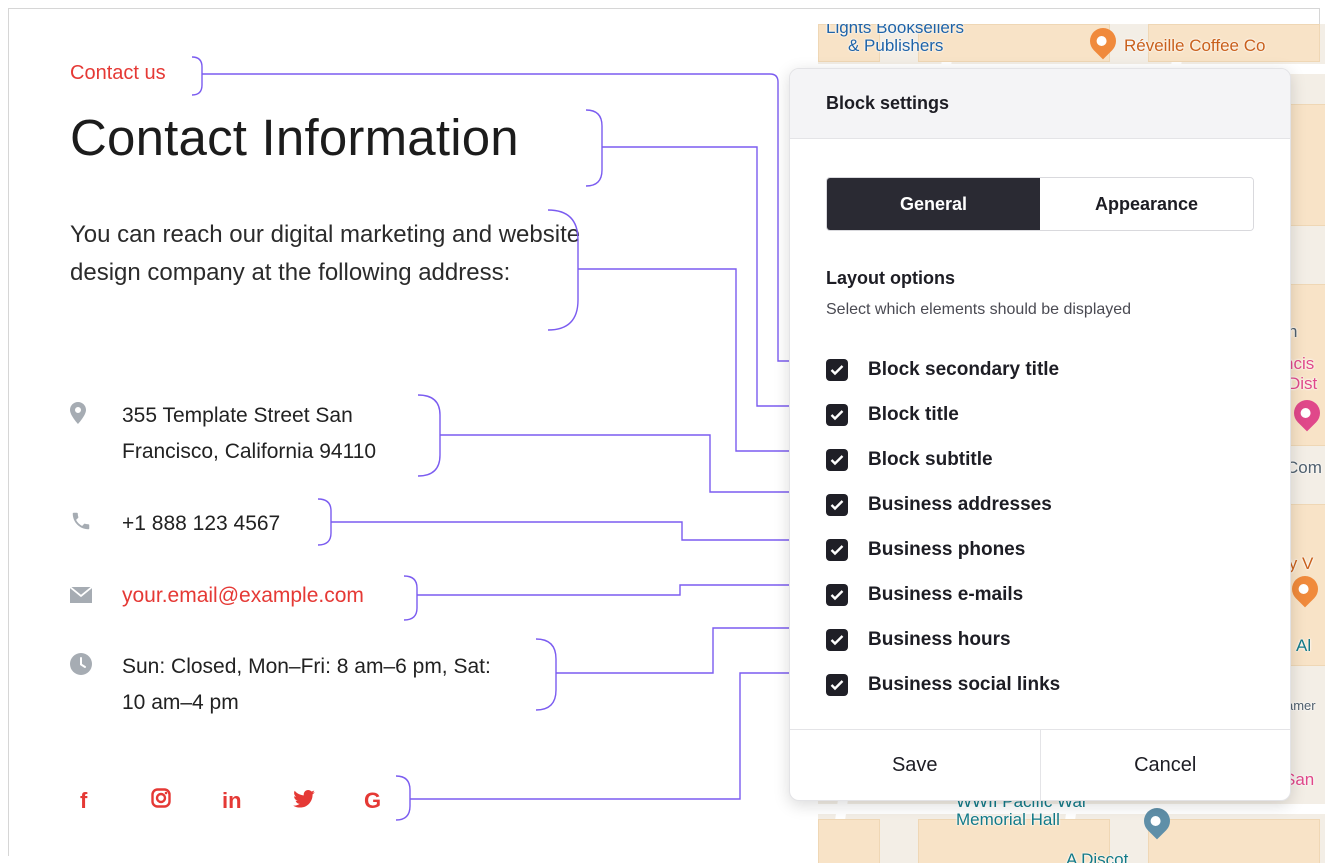 This screenshot has height=863, width=1325. I want to click on option-label: Business hours, so click(939, 639).